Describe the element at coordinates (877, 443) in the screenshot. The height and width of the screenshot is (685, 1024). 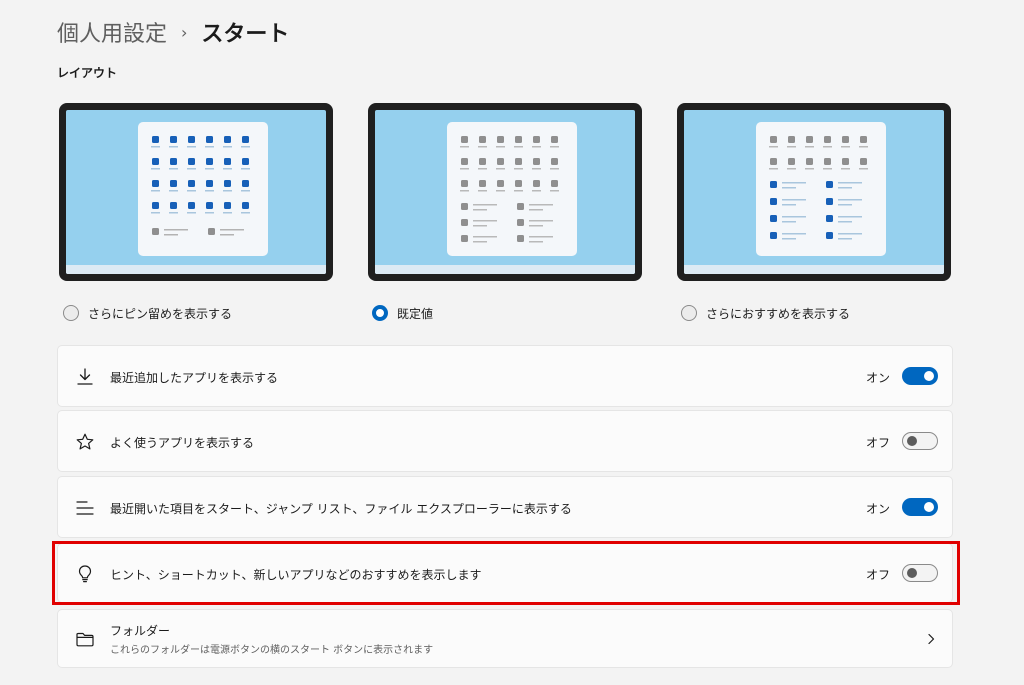
I see `toggle-state-text: オフ` at that location.